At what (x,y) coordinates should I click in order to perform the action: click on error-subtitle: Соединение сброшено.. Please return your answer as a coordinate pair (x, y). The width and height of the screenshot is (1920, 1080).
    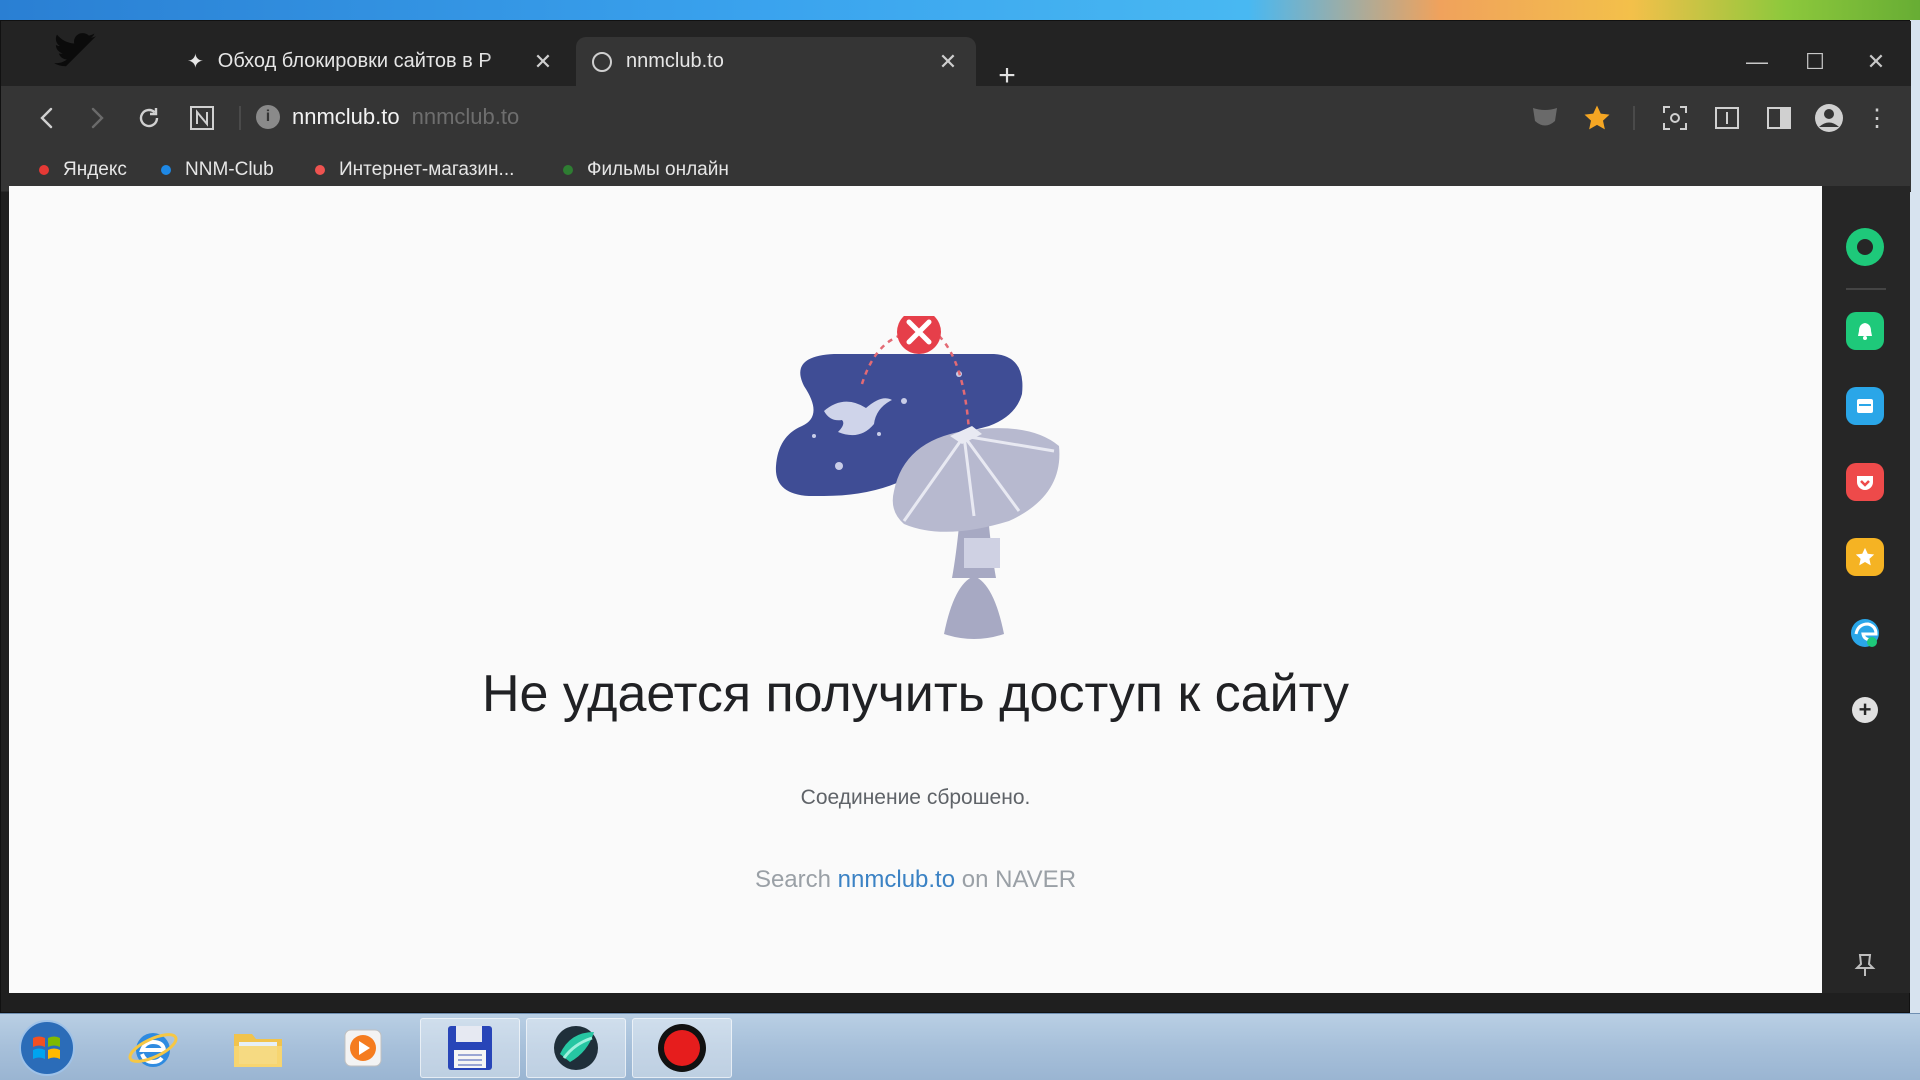
    Looking at the image, I should click on (915, 797).